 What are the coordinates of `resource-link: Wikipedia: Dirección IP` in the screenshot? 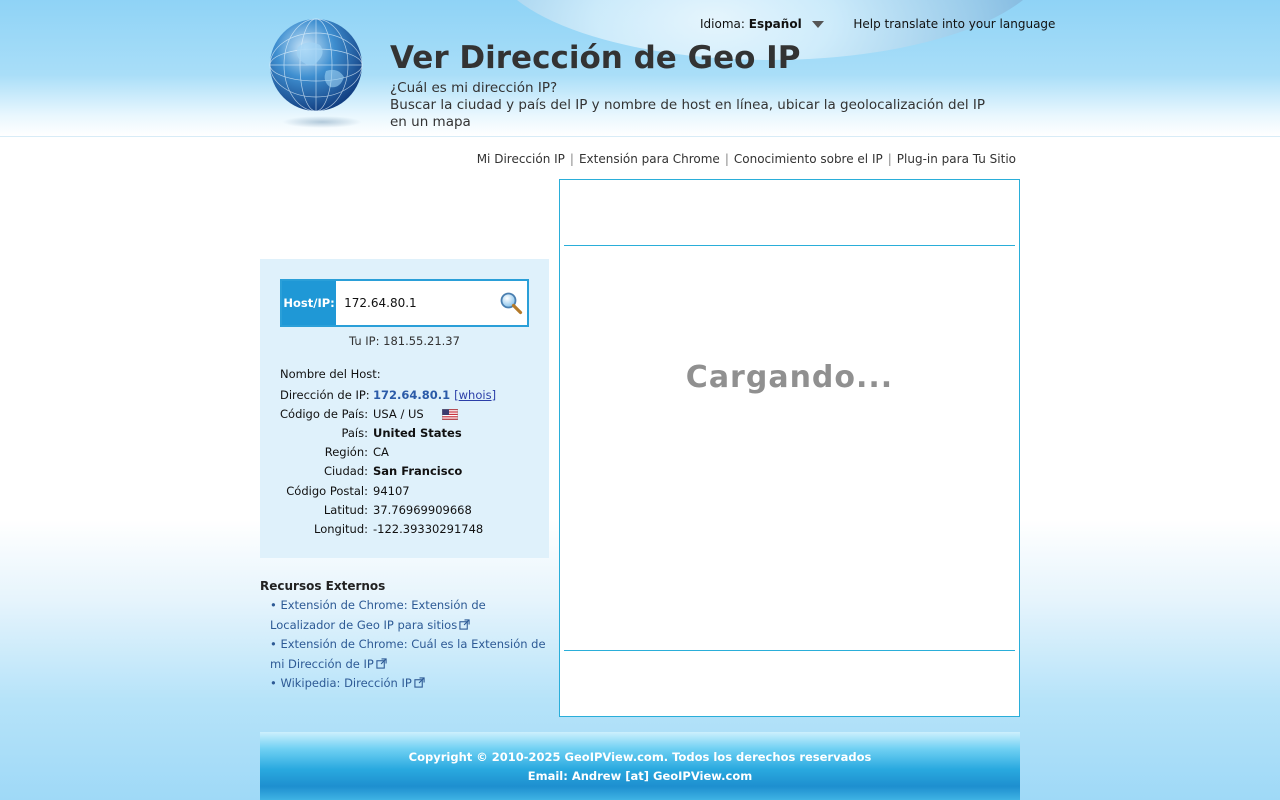 It's located at (345, 683).